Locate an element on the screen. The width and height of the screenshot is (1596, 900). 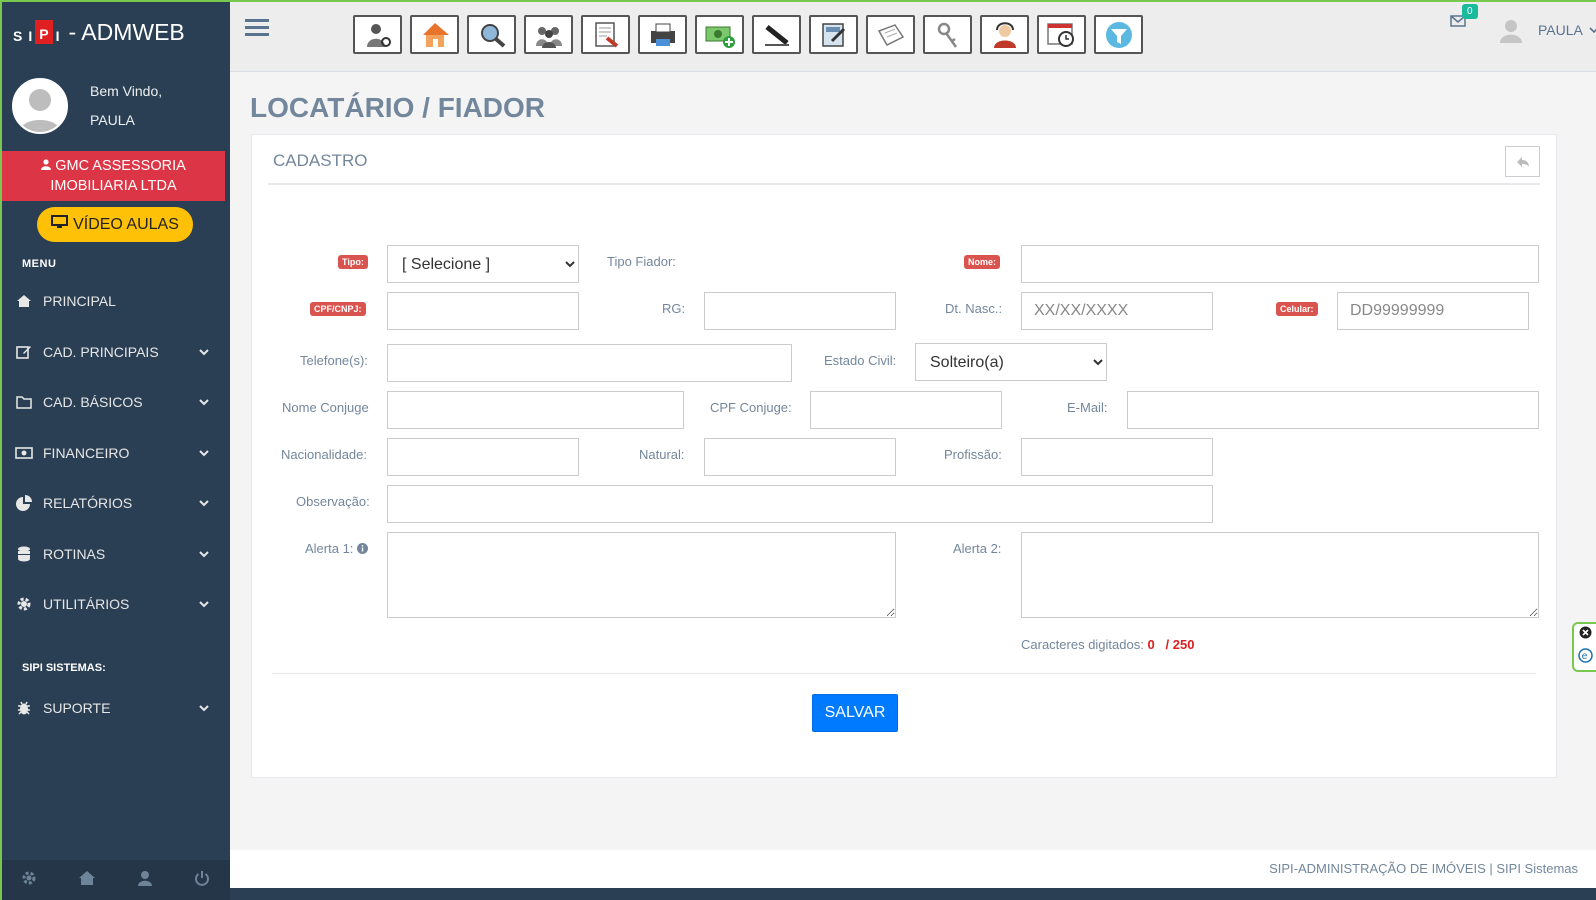
cpf-cnpj-label: CPF/CNPJ: is located at coordinates (338, 309).